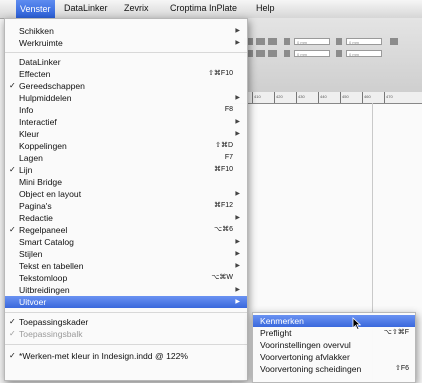 The width and height of the screenshot is (422, 383). I want to click on ruler-tick: 440, so click(323, 96).